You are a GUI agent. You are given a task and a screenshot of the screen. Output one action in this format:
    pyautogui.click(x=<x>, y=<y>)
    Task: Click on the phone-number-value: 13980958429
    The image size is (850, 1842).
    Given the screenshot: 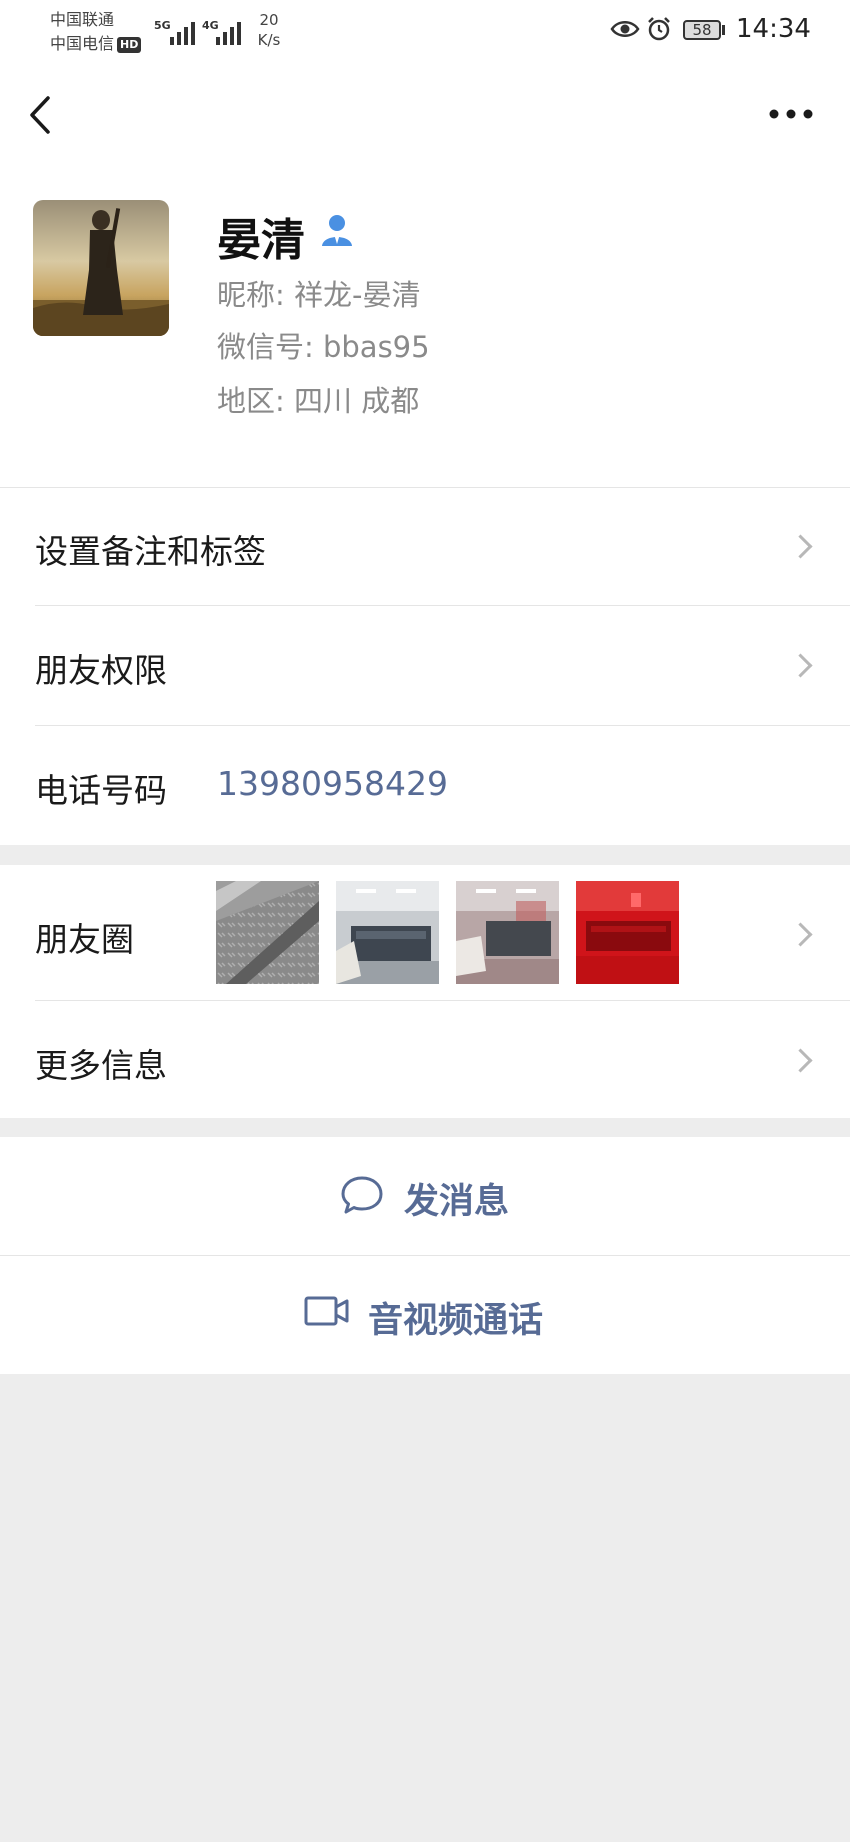 What is the action you would take?
    pyautogui.click(x=332, y=783)
    